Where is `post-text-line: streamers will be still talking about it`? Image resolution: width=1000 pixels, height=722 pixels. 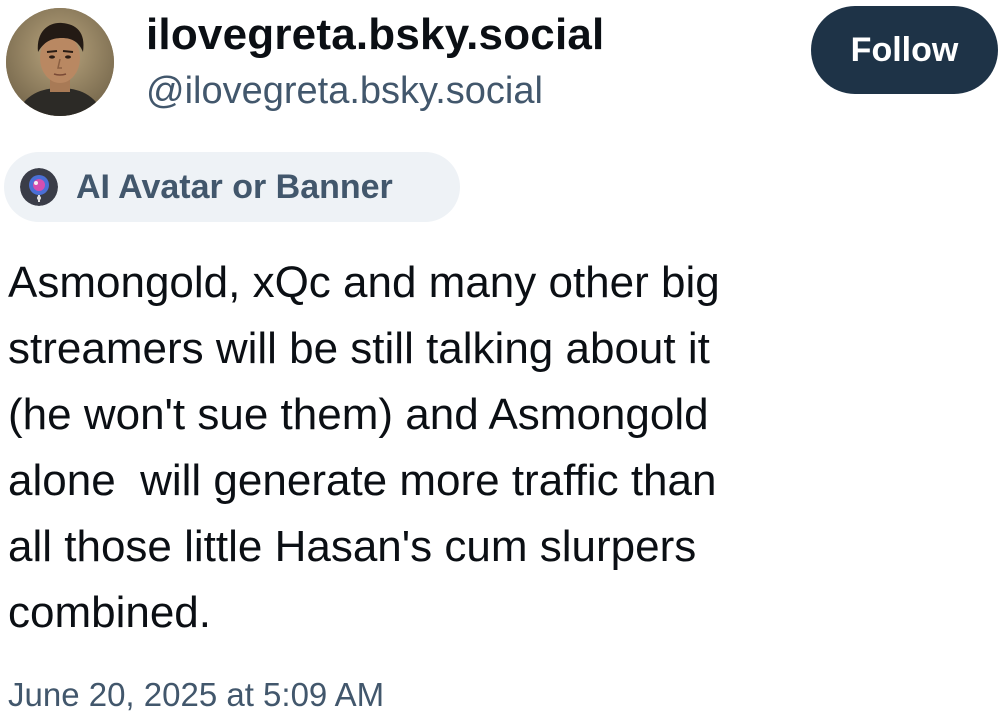
post-text-line: streamers will be still talking about it is located at coordinates (359, 348).